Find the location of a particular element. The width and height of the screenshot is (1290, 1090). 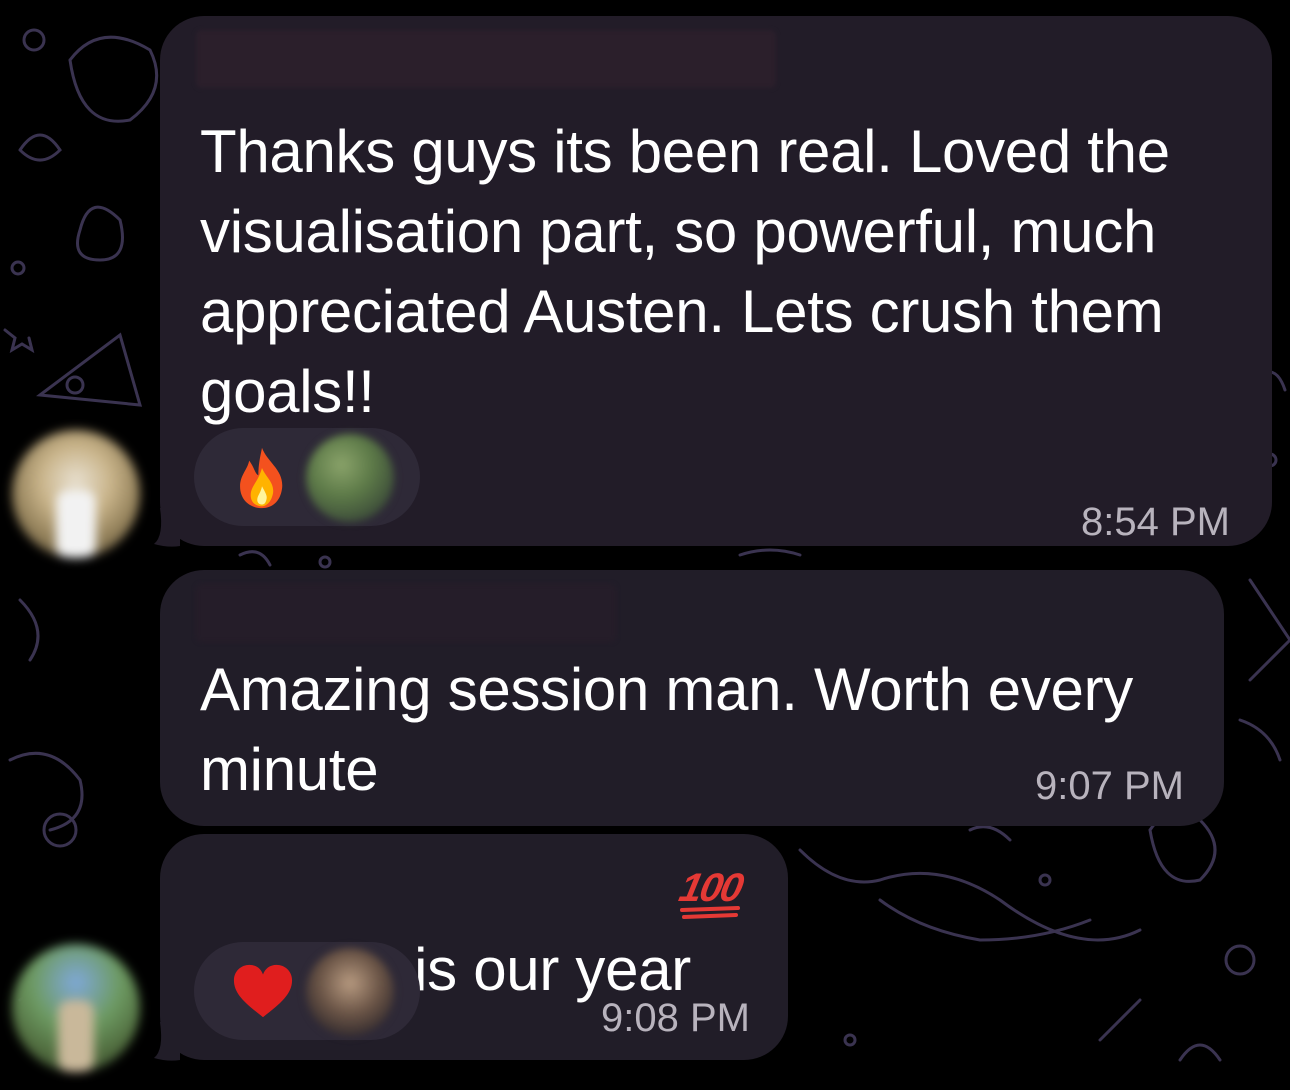

fire-emoji is located at coordinates (261, 478).